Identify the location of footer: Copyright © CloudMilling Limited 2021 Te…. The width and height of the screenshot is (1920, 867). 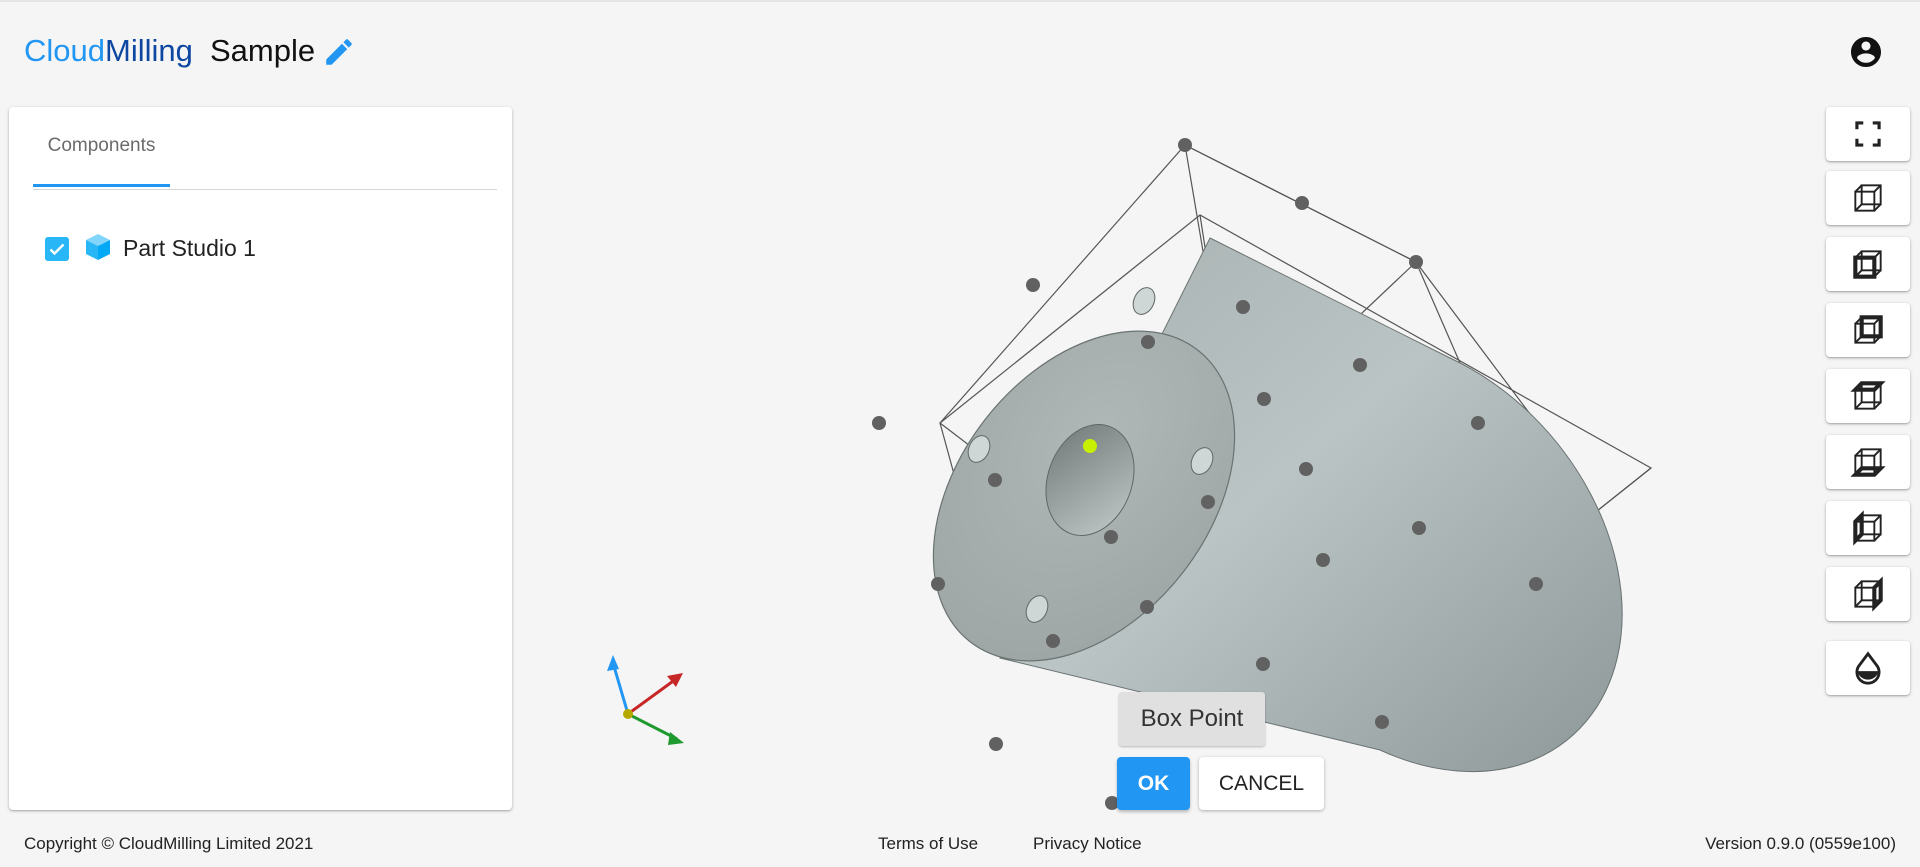
(960, 842).